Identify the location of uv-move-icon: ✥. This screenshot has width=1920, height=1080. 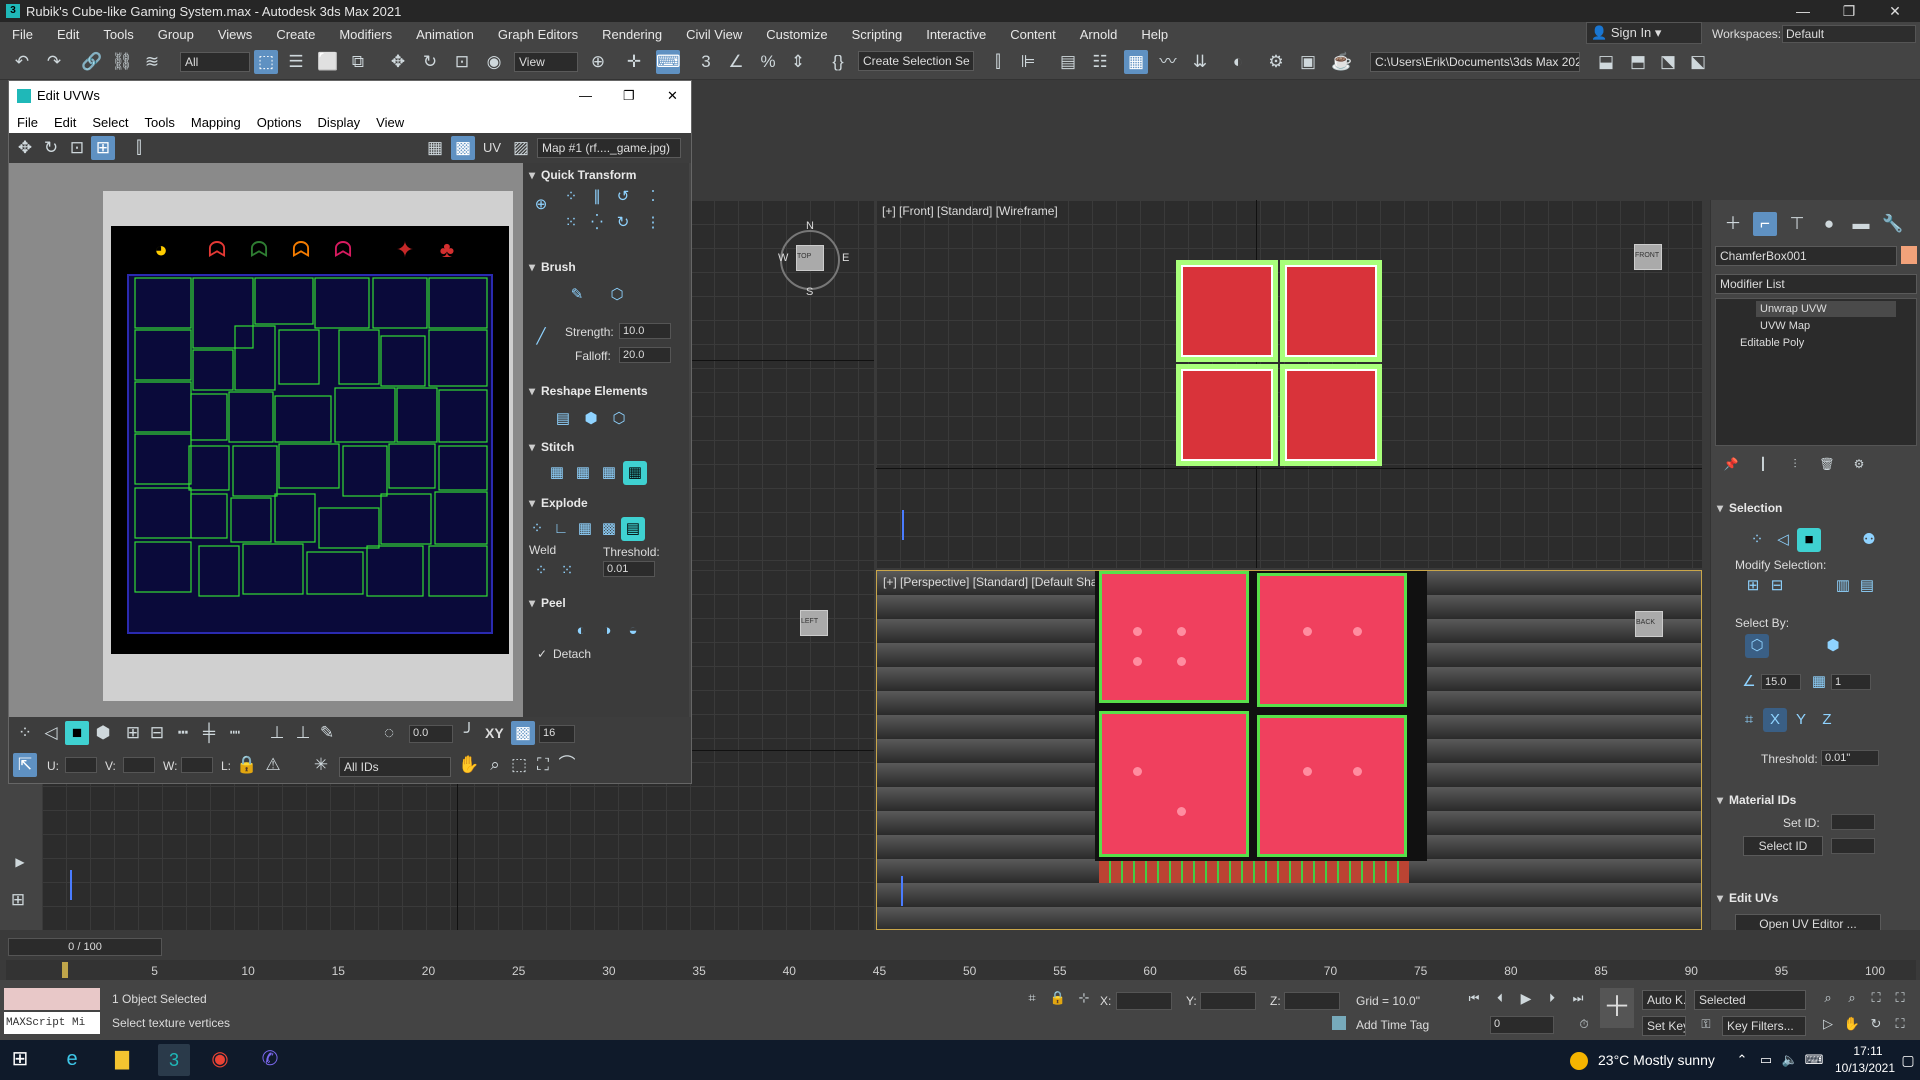
(25, 148).